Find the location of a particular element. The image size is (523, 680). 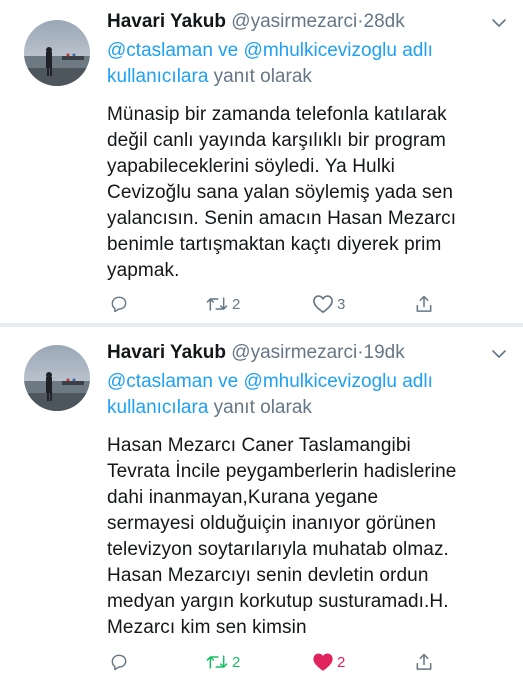

tweet-header: Havari Yakub @yasirmezarci·28dk is located at coordinates (307, 23).